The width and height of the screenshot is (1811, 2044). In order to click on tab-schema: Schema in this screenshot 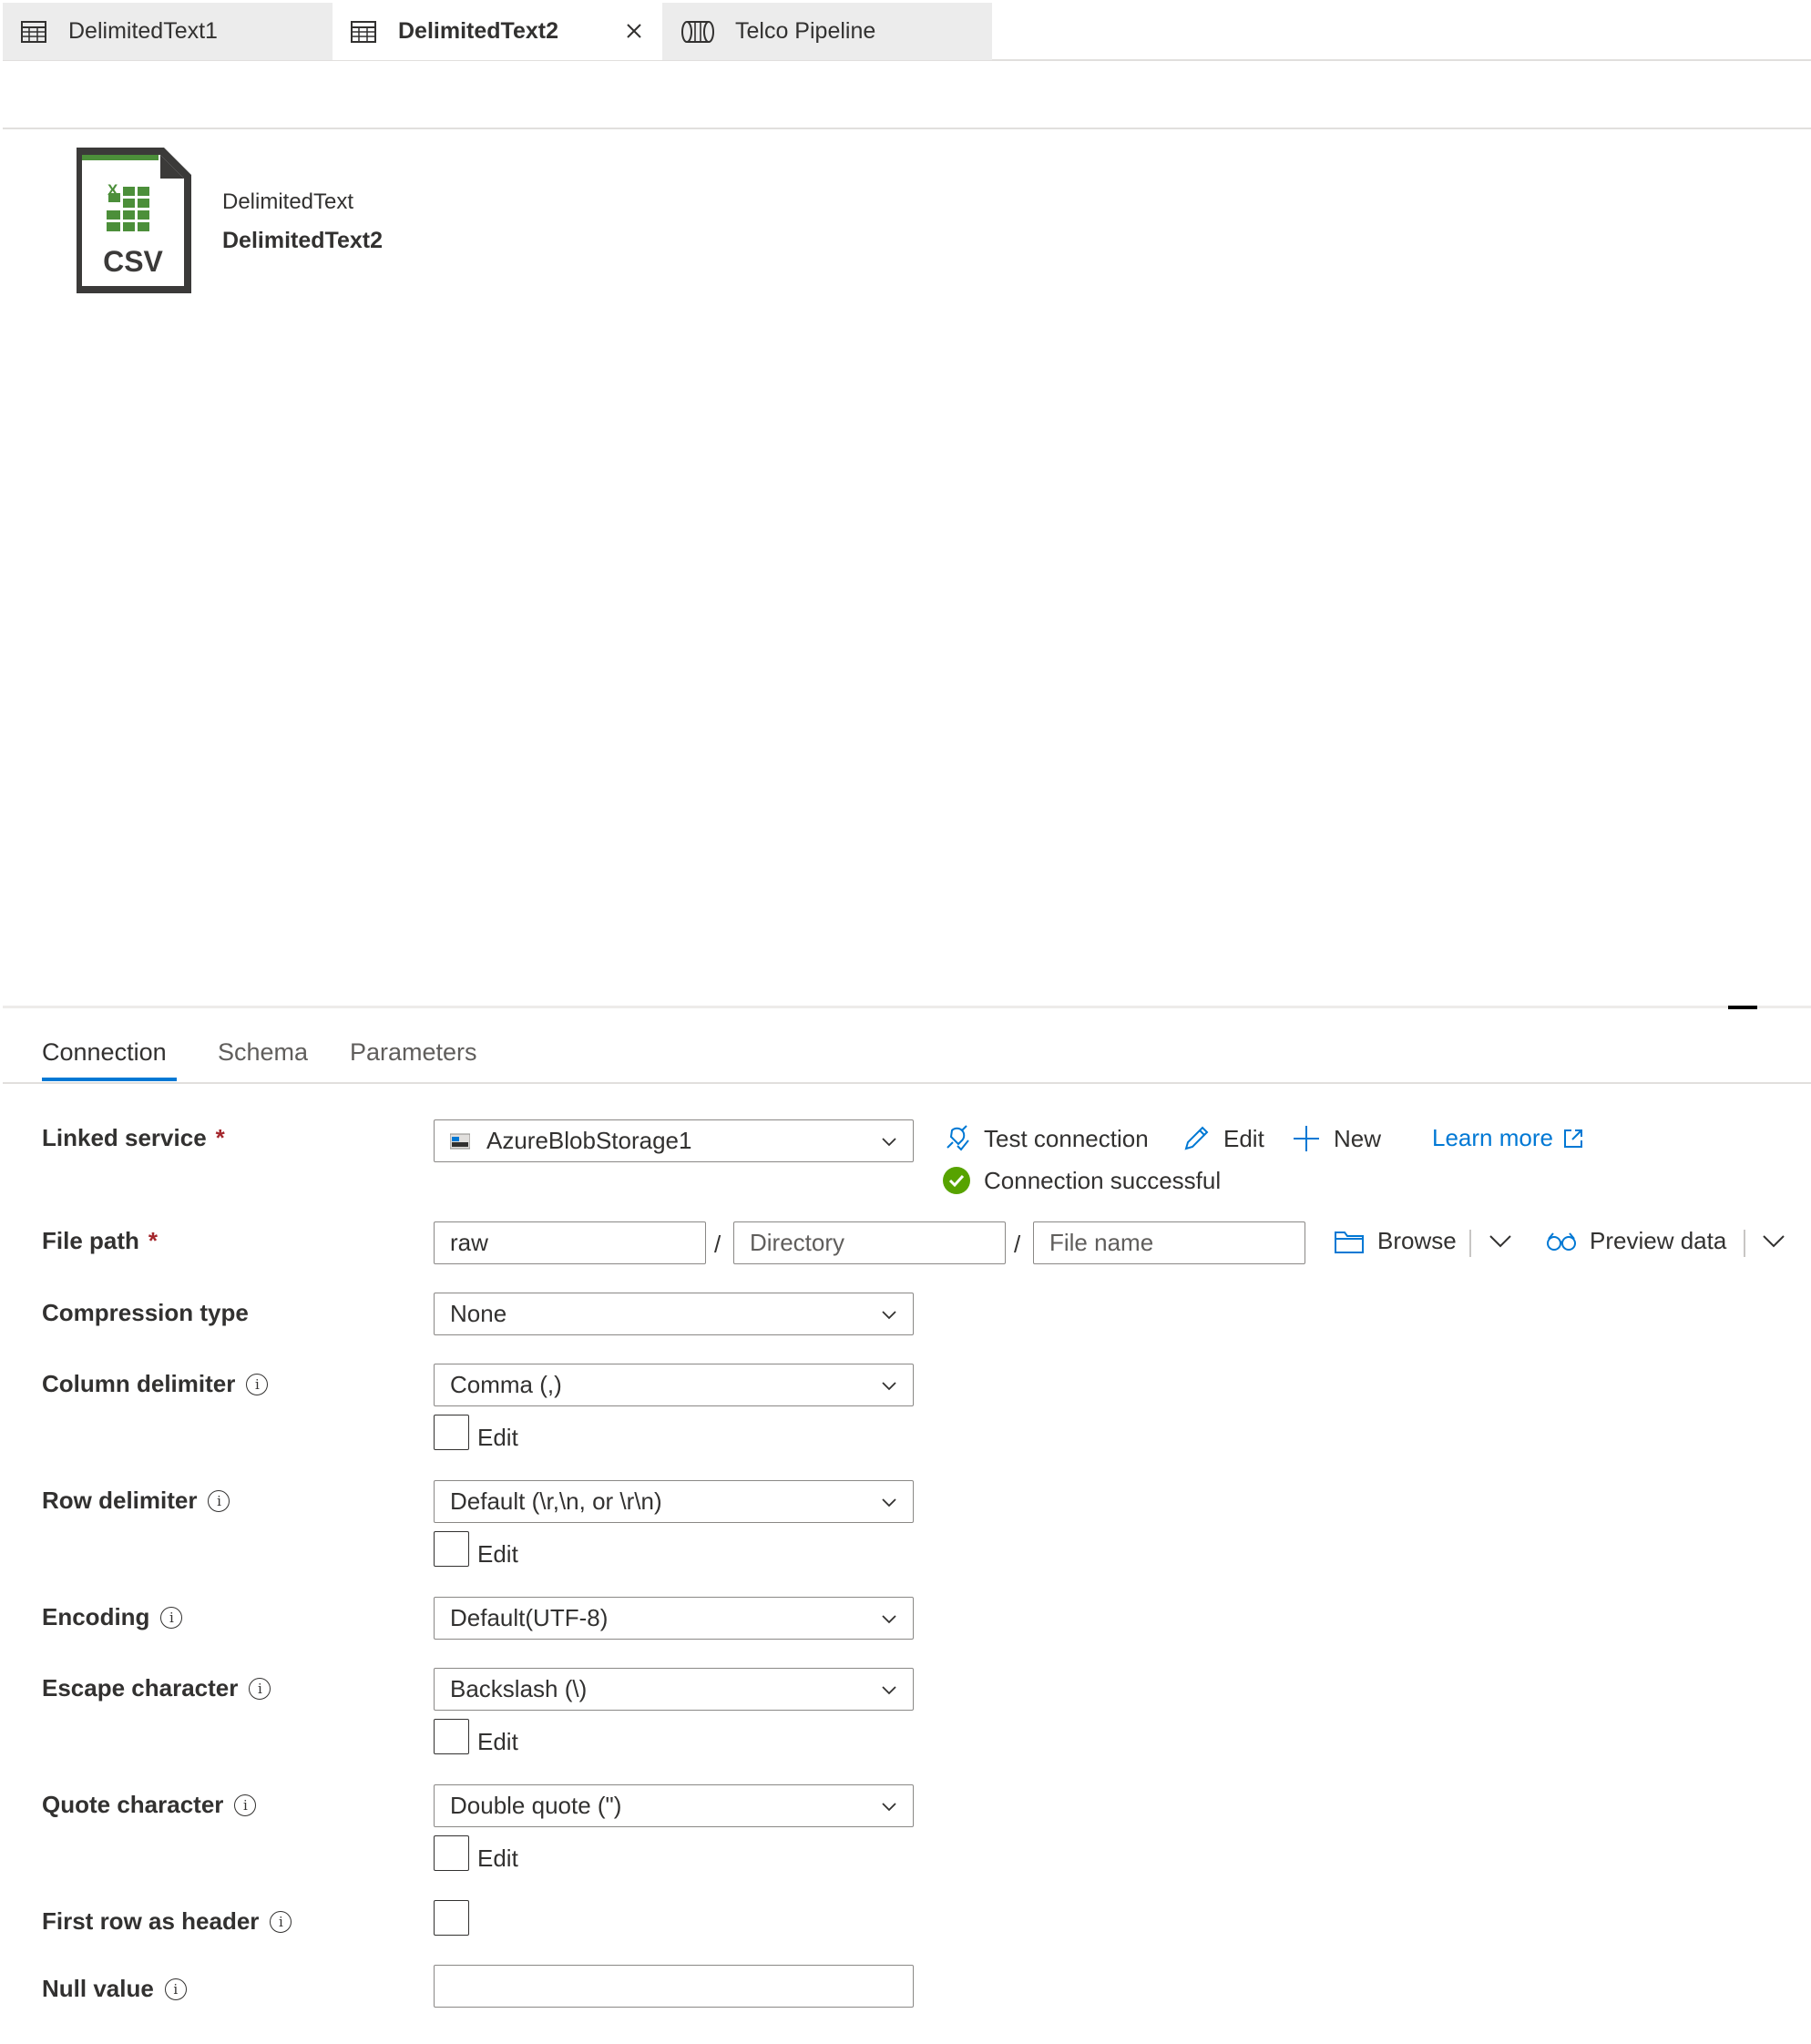, I will do `click(263, 1052)`.